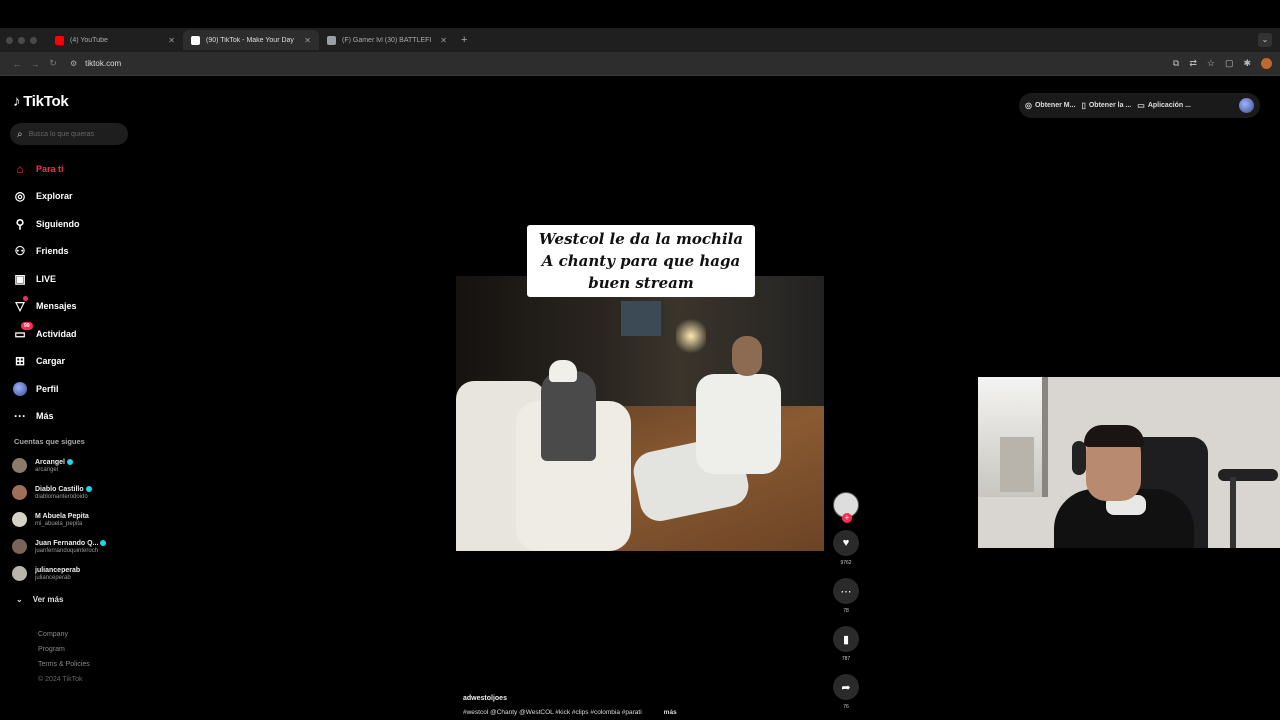  What do you see at coordinates (17, 64) in the screenshot?
I see `back-icon: ←` at bounding box center [17, 64].